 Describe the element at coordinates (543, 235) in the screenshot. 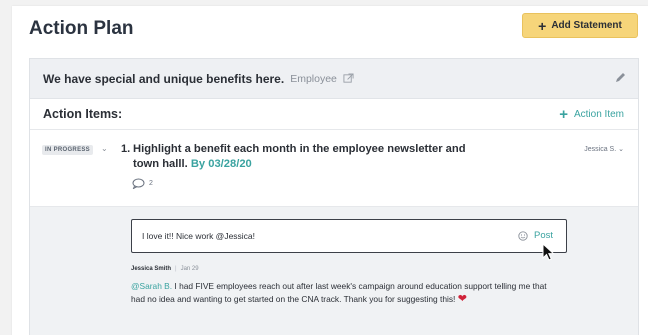

I see `post-button: Post` at that location.